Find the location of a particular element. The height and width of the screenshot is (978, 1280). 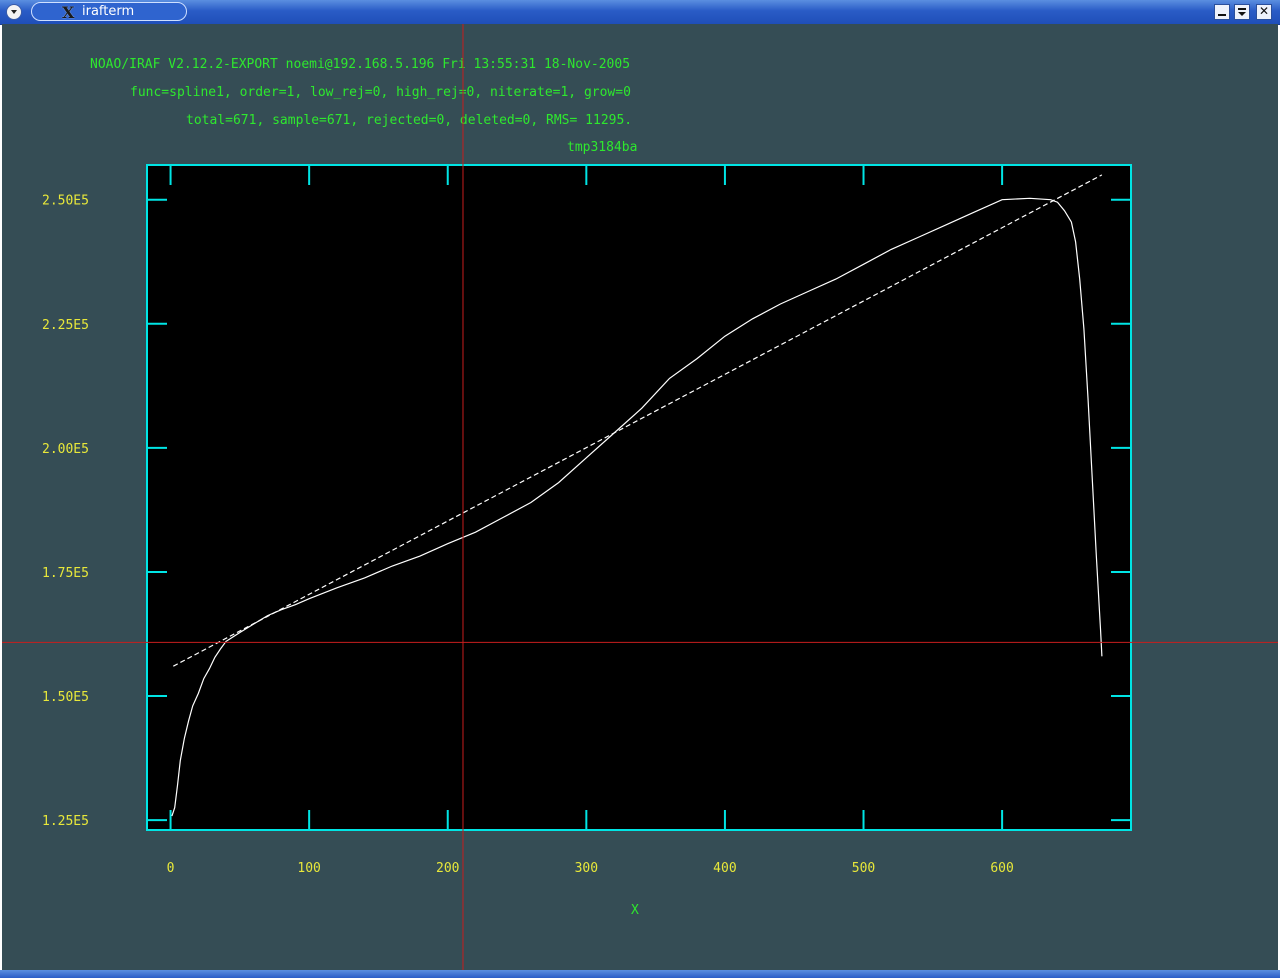

x-tick-label: 100 is located at coordinates (308, 868).